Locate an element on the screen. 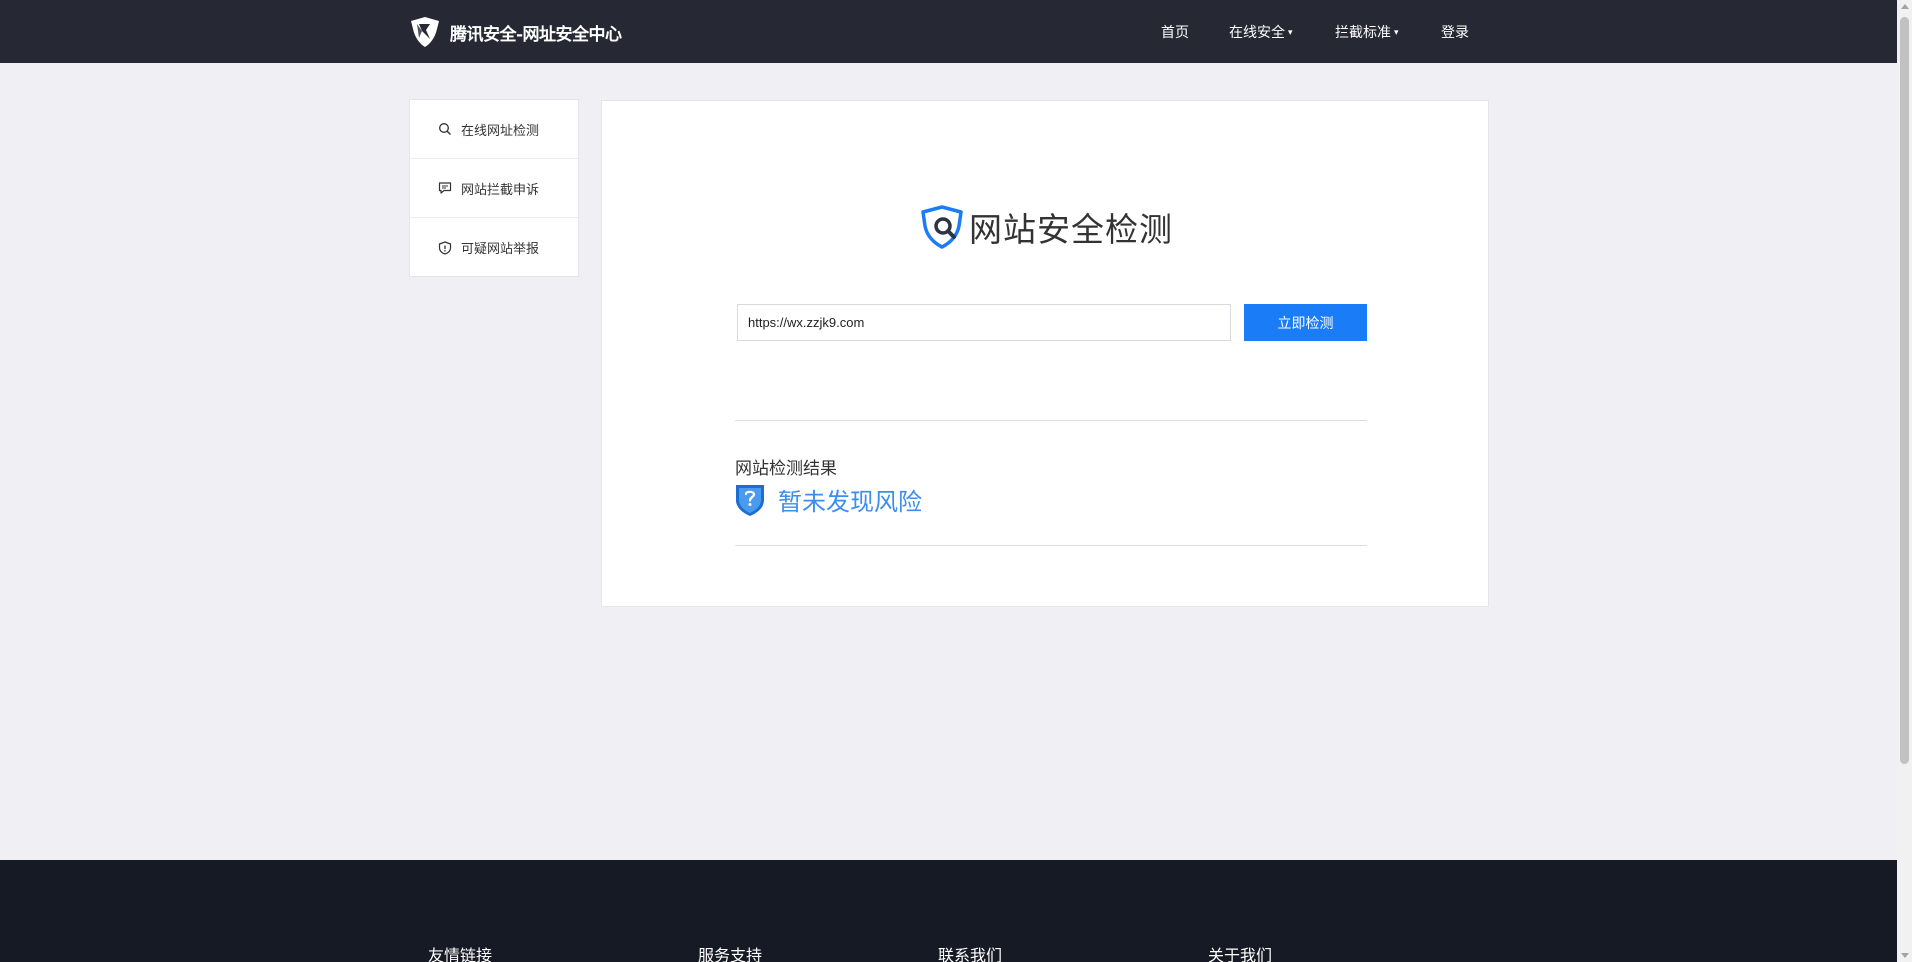  nav-block-standards: 拦截标准 ▾ is located at coordinates (1367, 32).